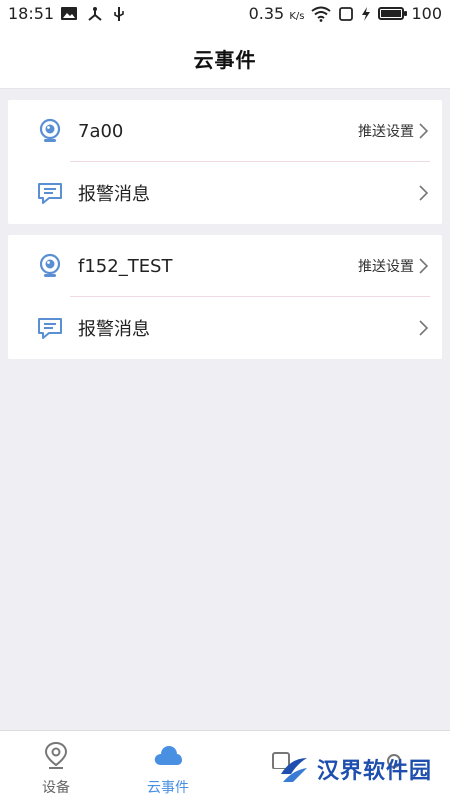 Image resolution: width=450 pixels, height=801 pixels. I want to click on nav-label-cloud-events: 云事件, so click(168, 788).